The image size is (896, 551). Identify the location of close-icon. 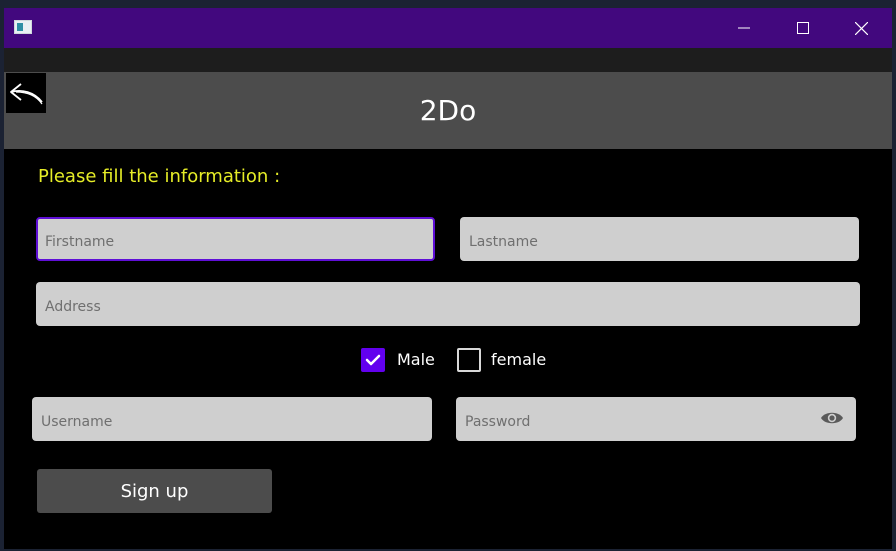
(861, 28).